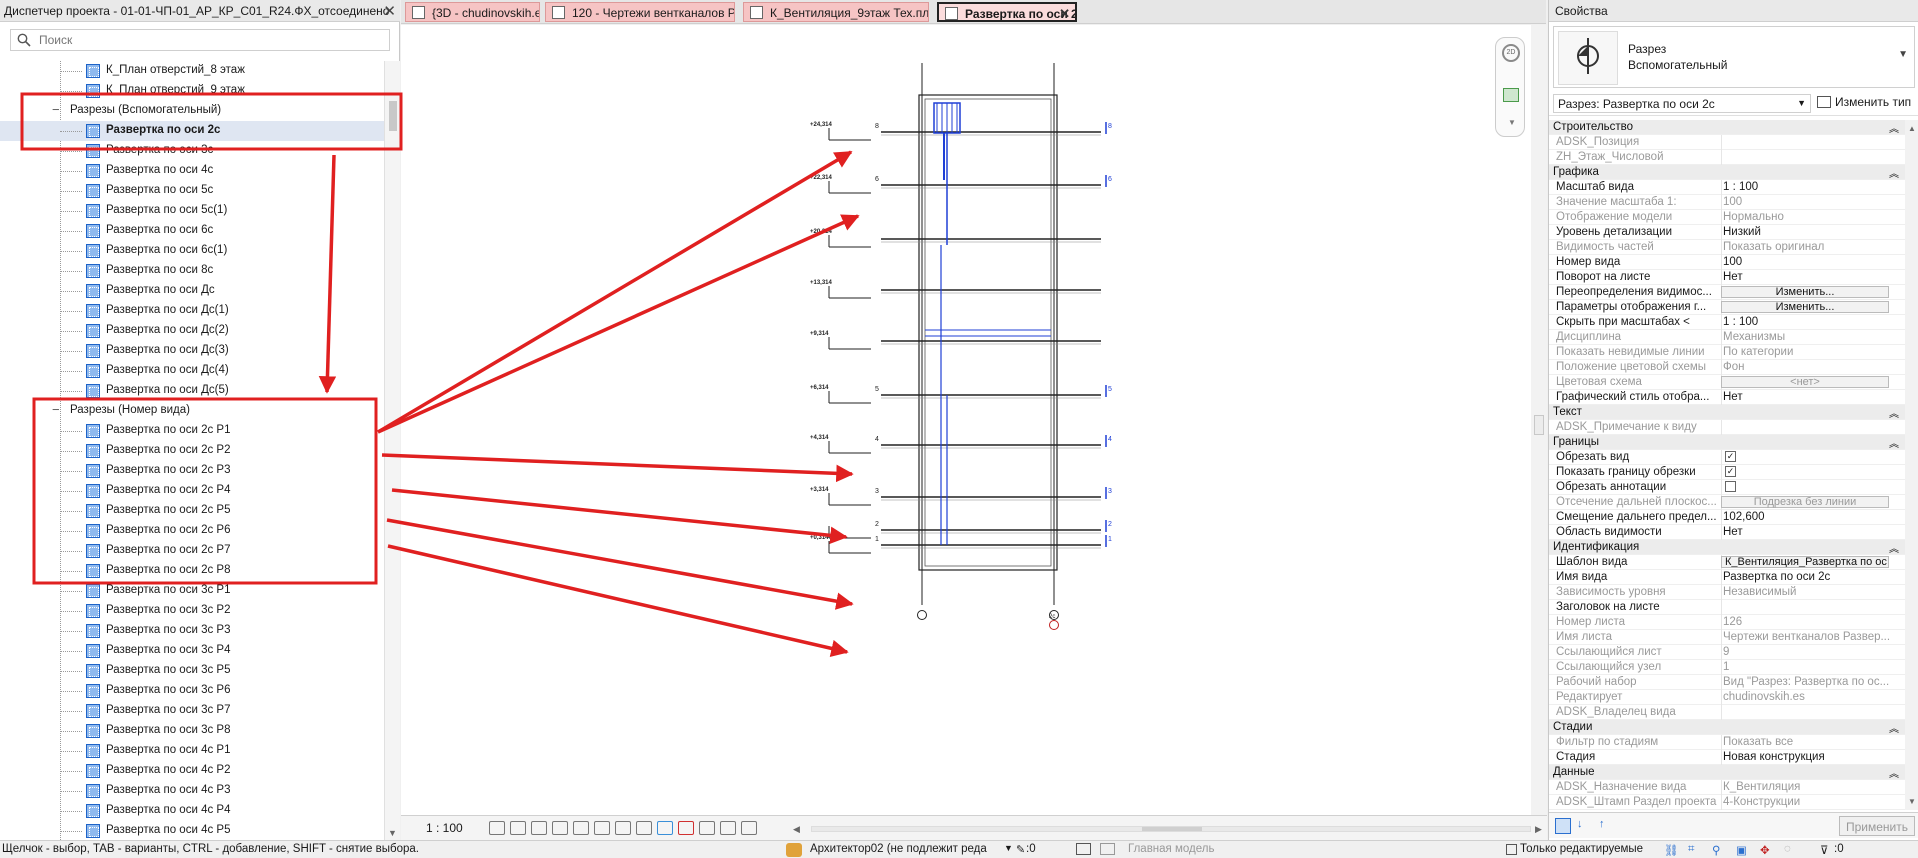  What do you see at coordinates (192, 791) in the screenshot?
I see `tree-item: Развертка по оси 4с Р3` at bounding box center [192, 791].